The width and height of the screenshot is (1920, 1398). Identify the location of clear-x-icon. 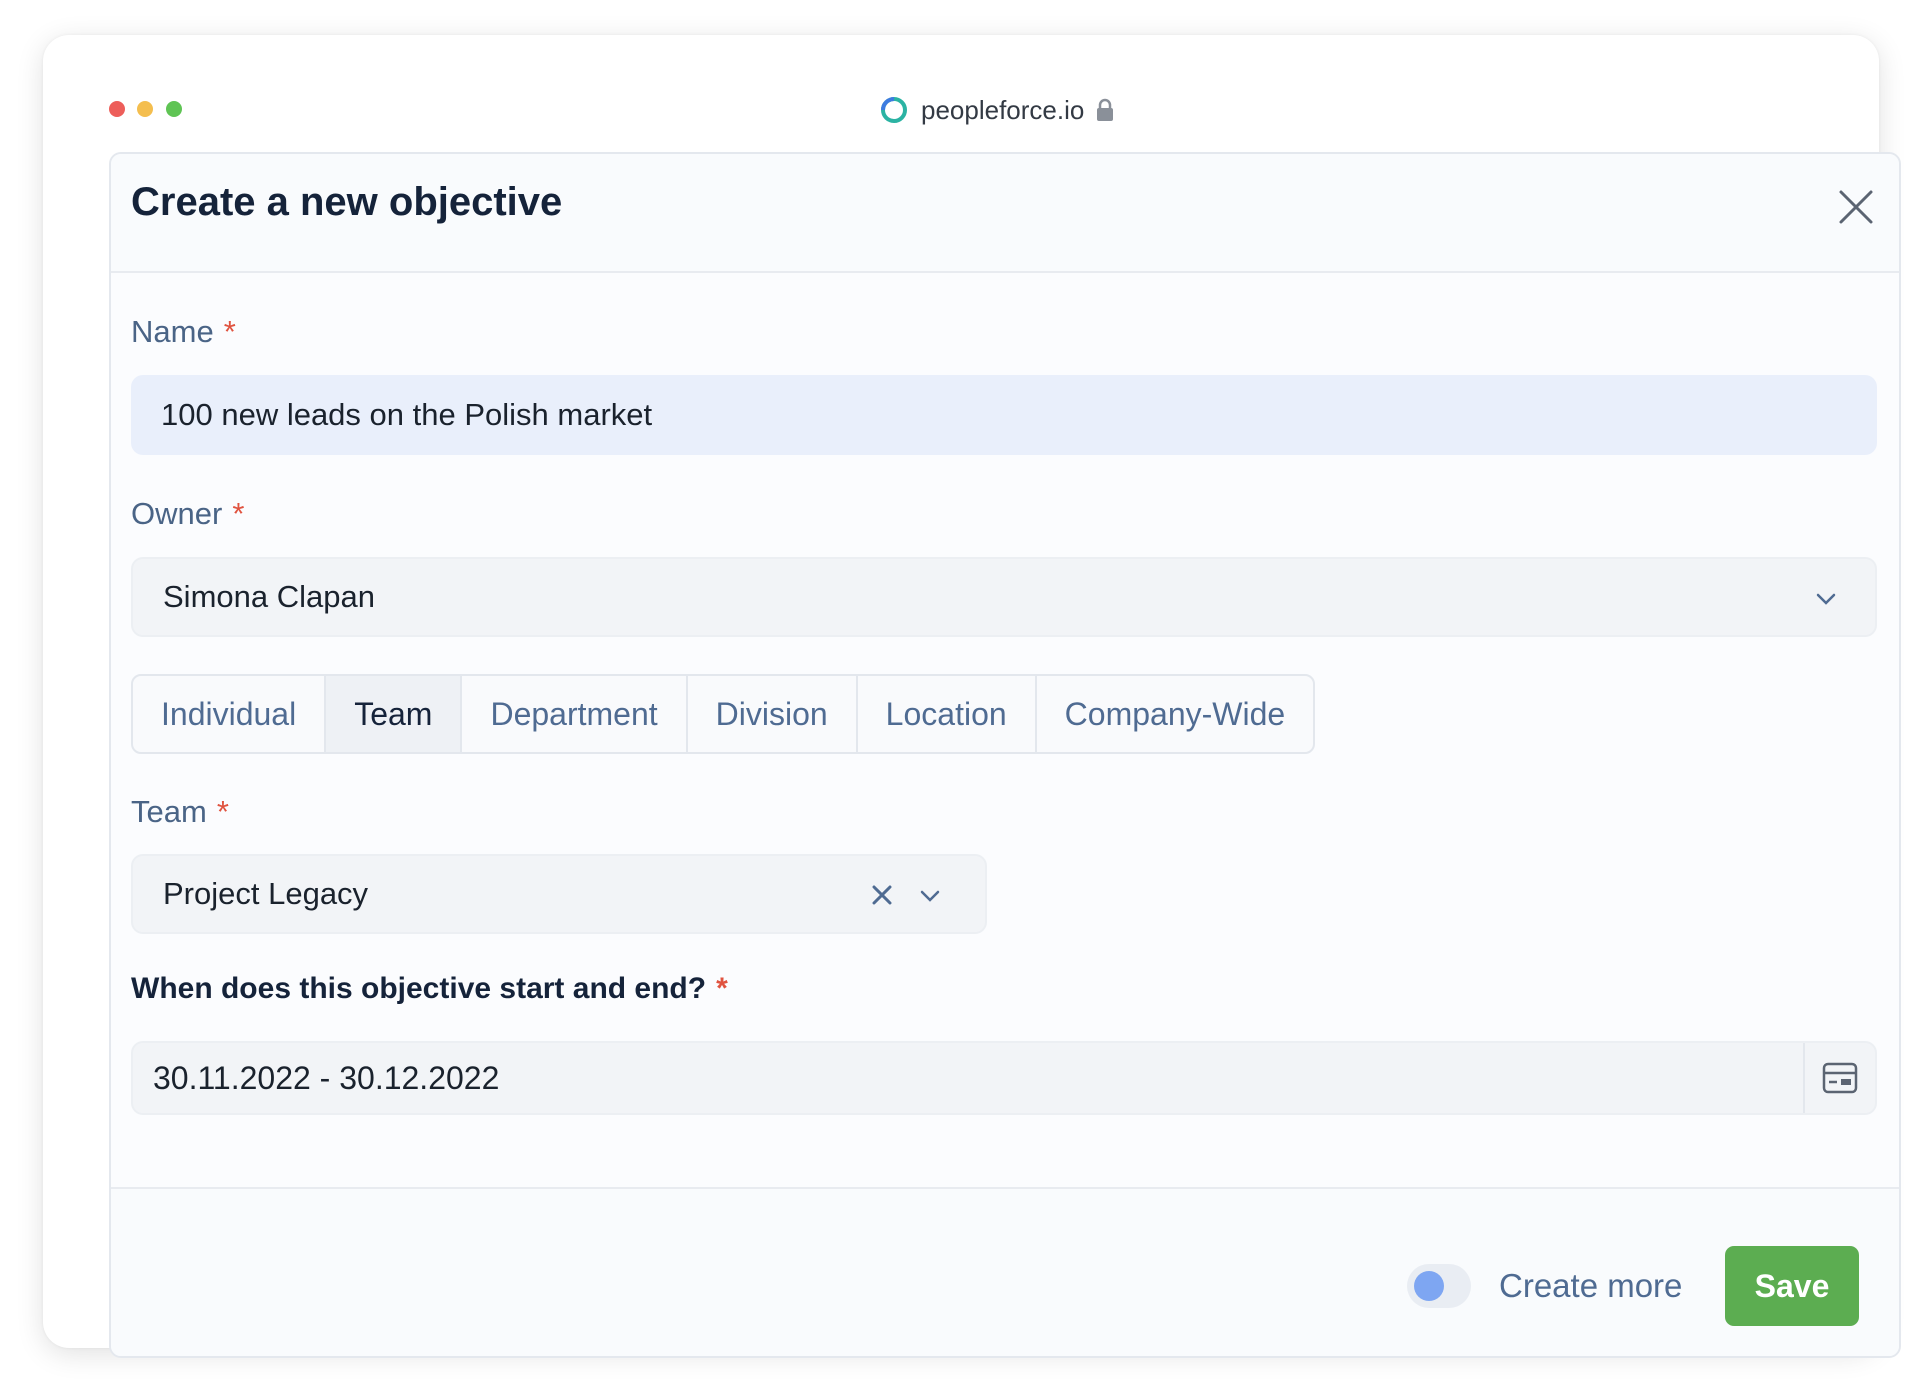
(882, 895).